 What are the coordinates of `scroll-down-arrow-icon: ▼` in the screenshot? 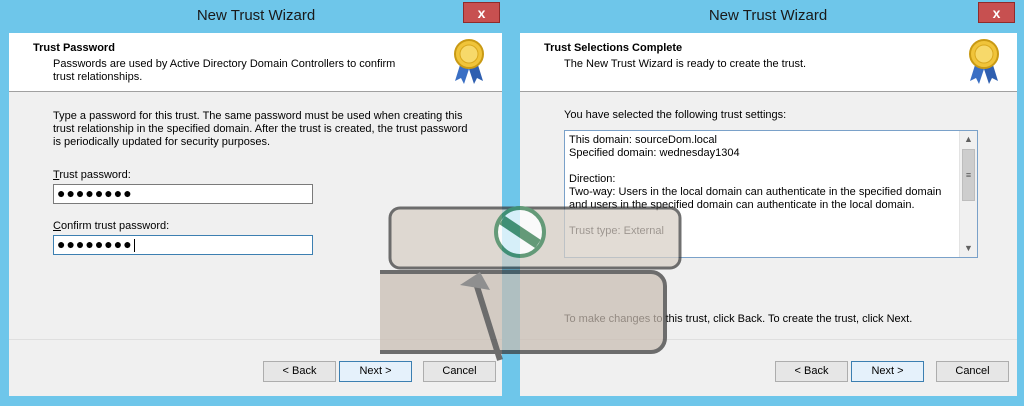 It's located at (968, 248).